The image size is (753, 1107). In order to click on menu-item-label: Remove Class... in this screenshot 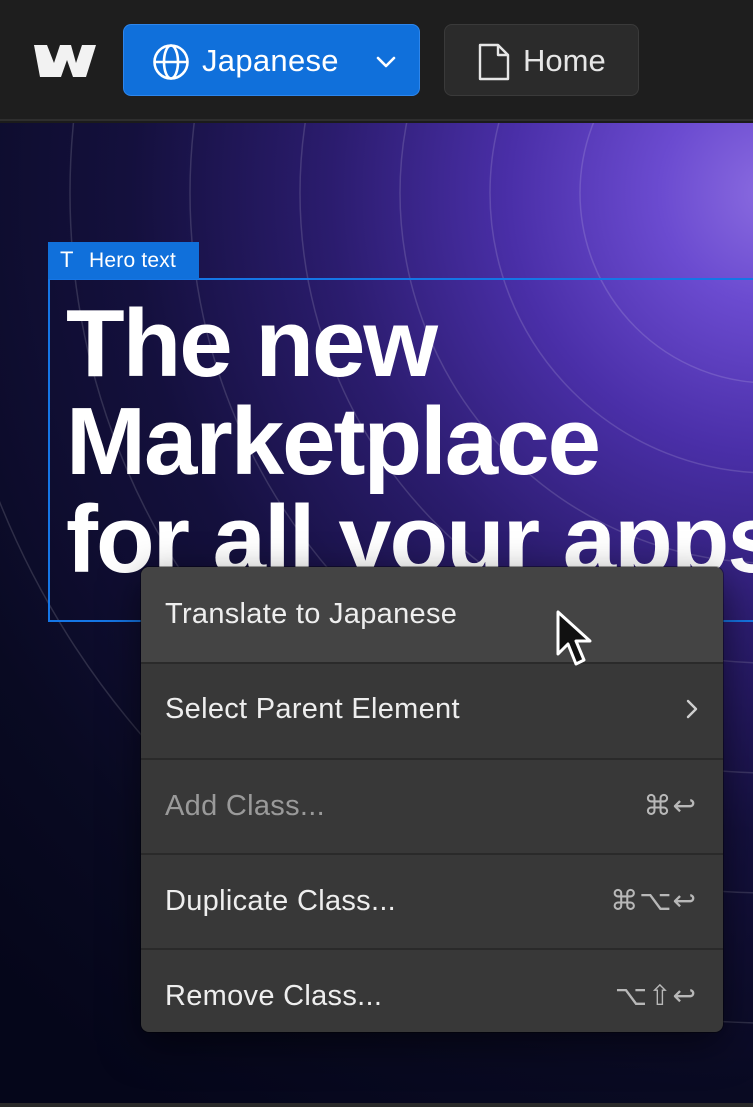, I will do `click(274, 996)`.